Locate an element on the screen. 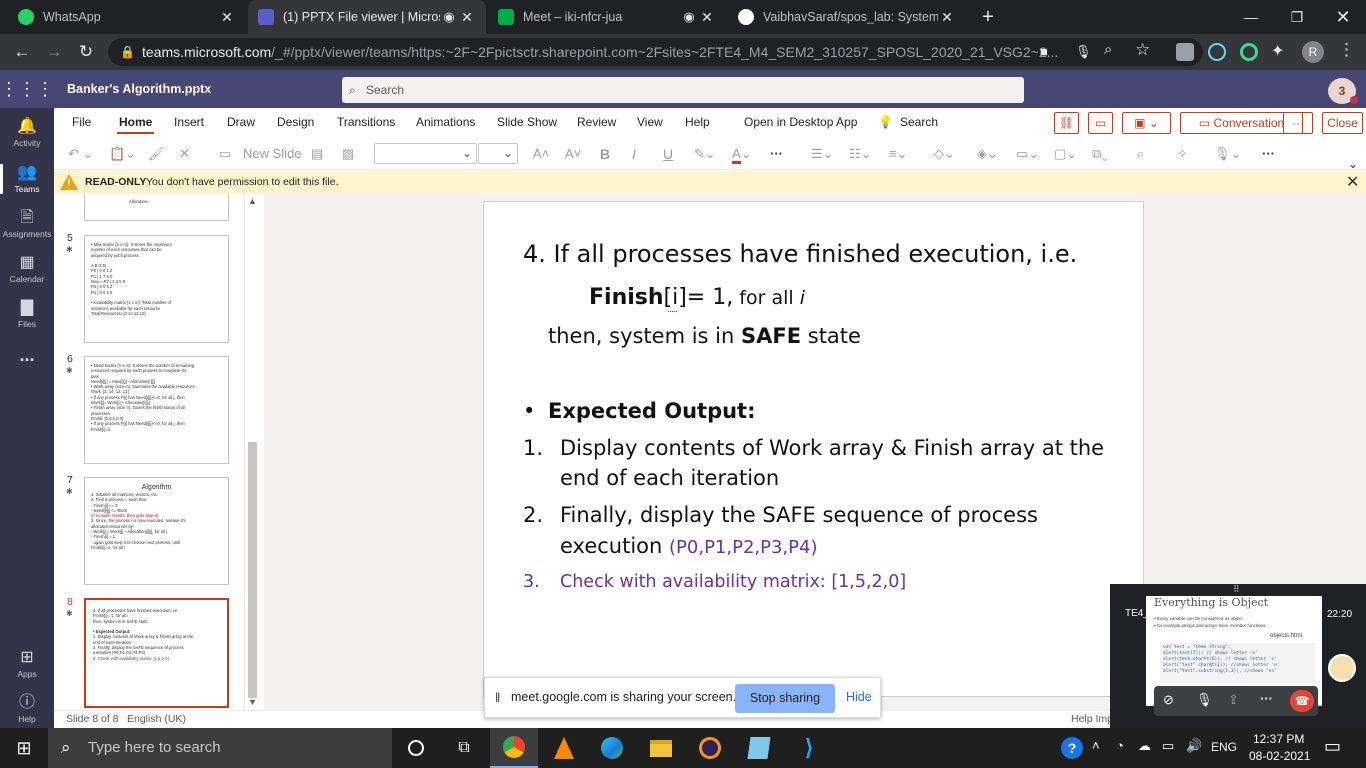 The width and height of the screenshot is (1366, 768). thumbnail-scrollbar: ▲ ▼ is located at coordinates (252, 452).